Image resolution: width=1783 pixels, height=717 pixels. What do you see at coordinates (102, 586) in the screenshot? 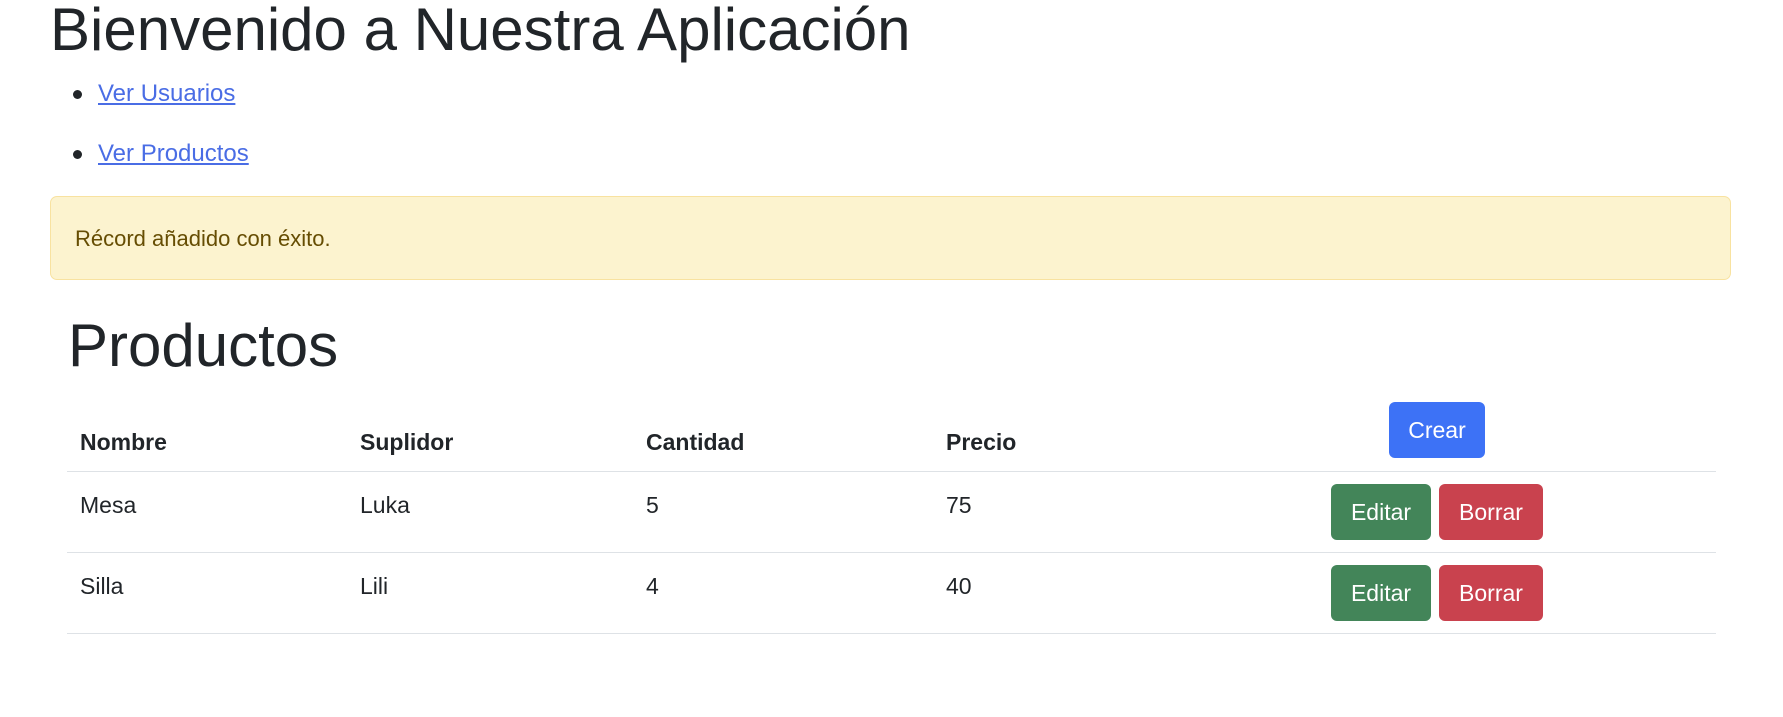
I see `cell-nombre: Silla` at bounding box center [102, 586].